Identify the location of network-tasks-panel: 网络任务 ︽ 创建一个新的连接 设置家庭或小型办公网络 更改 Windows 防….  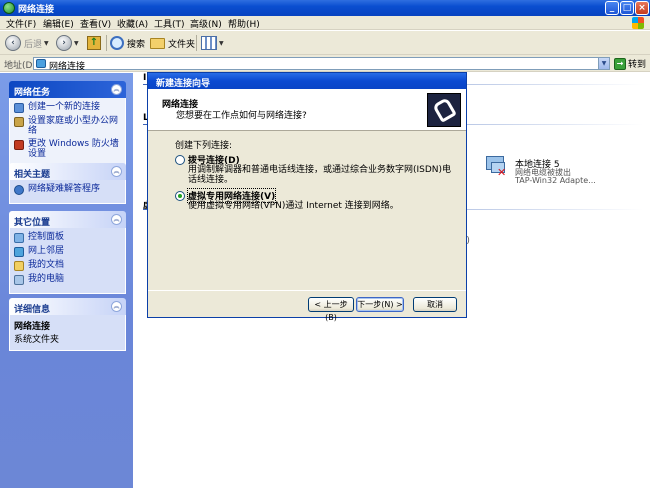
(67, 124).